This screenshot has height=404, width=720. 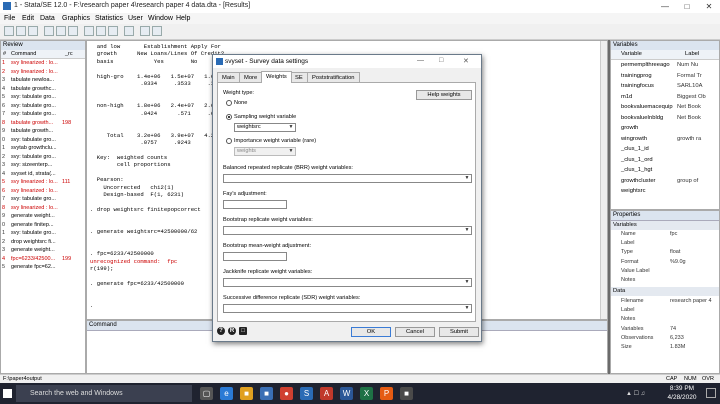 What do you see at coordinates (346, 393) in the screenshot?
I see `word-icon: W` at bounding box center [346, 393].